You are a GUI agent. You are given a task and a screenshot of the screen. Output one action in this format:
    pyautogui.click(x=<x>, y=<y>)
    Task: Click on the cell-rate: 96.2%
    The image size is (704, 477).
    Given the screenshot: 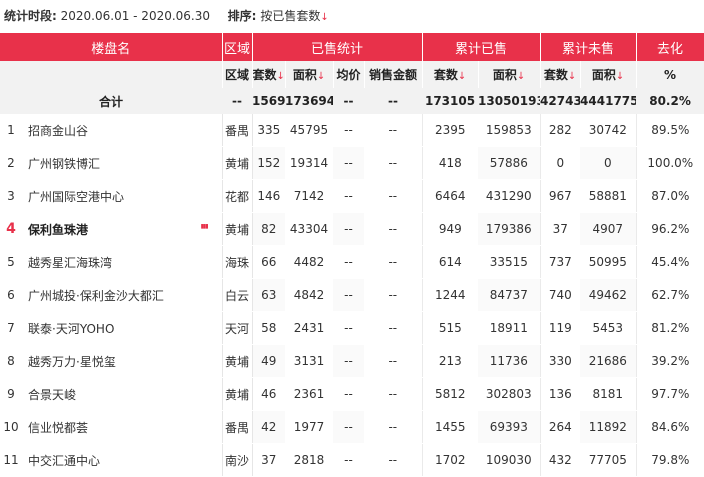 What is the action you would take?
    pyautogui.click(x=669, y=229)
    